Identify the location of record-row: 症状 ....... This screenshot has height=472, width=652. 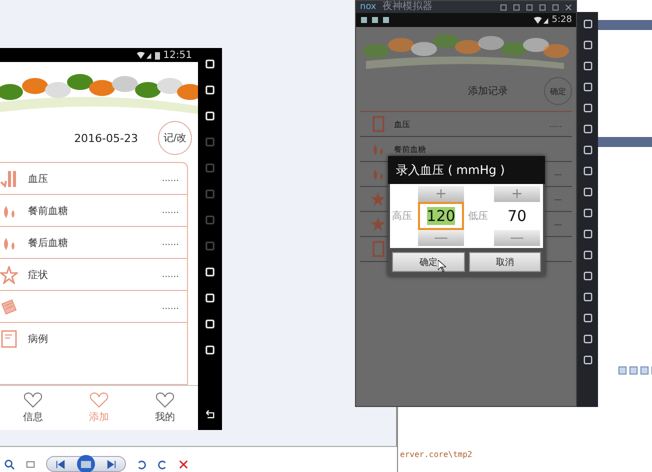
(93, 275).